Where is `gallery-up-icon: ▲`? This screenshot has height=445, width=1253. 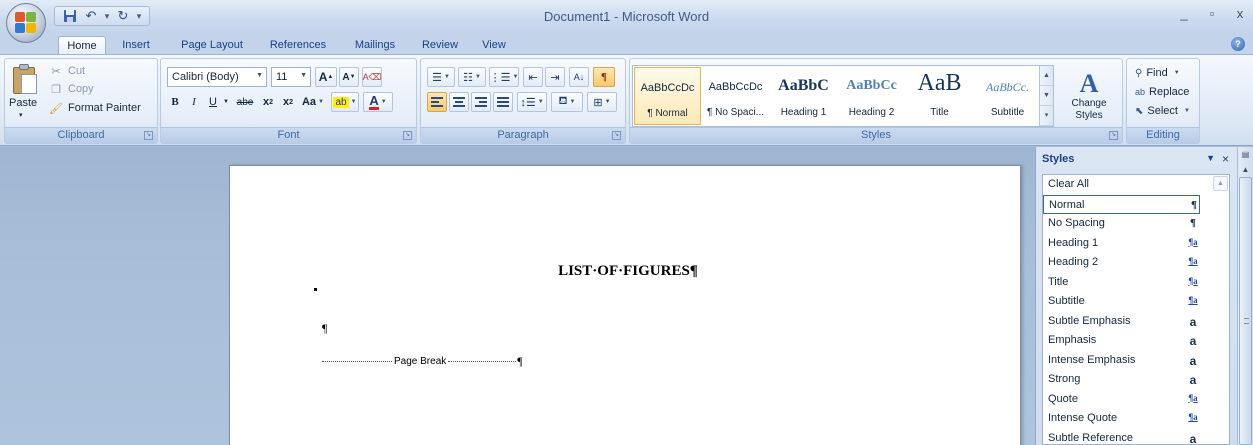 gallery-up-icon: ▲ is located at coordinates (1046, 76).